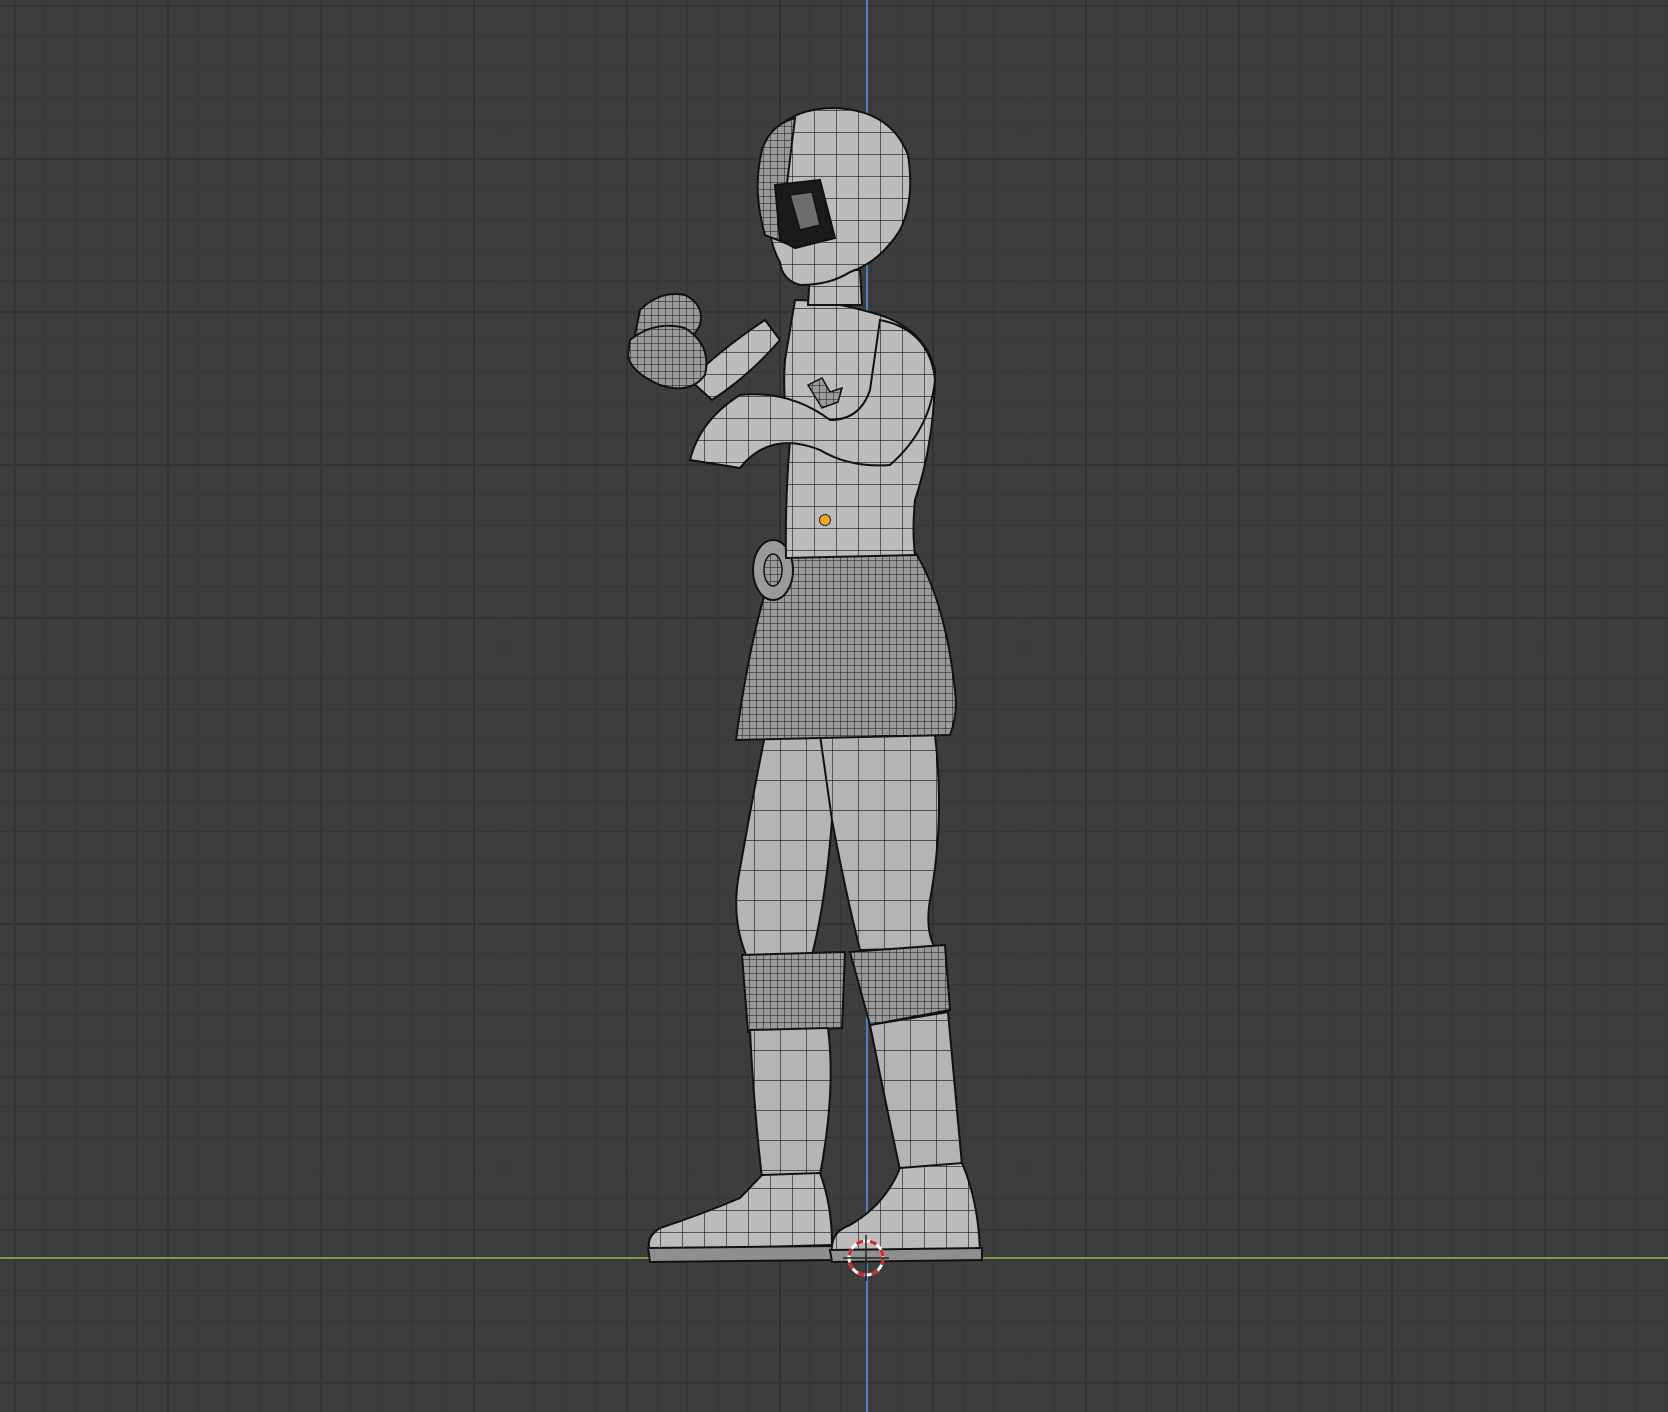  Describe the element at coordinates (746, 999) in the screenshot. I see `back-leg` at that location.